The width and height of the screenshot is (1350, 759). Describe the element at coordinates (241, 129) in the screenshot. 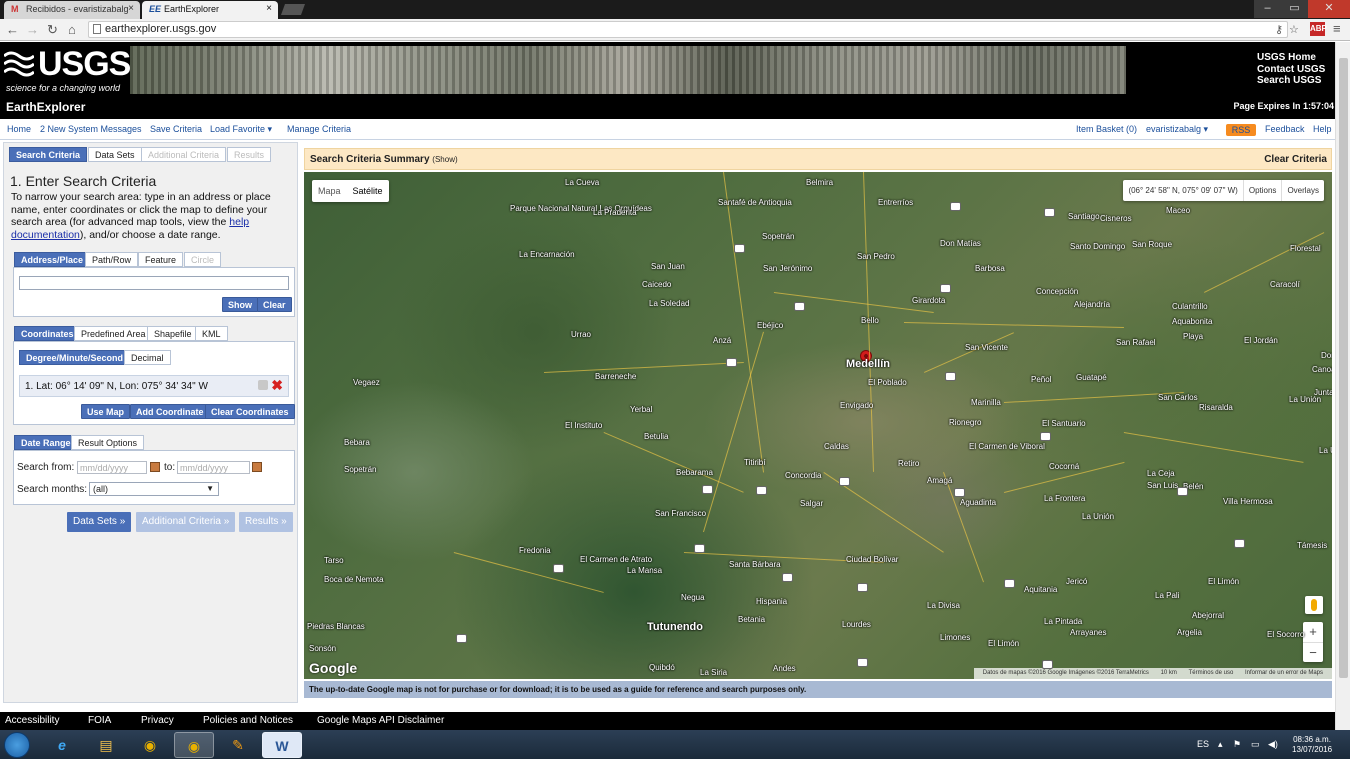

I see `menu-load-favorite: Load Favorite ▾` at that location.